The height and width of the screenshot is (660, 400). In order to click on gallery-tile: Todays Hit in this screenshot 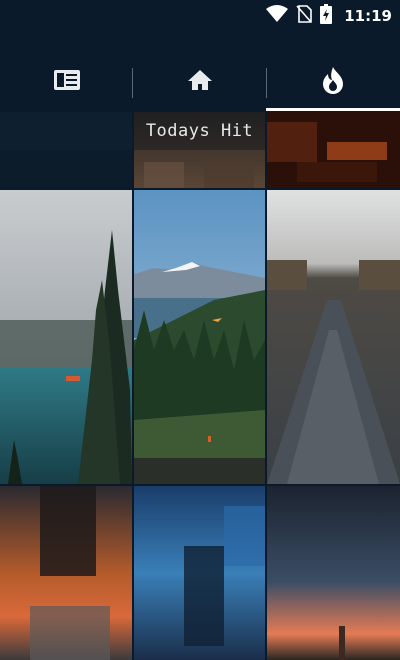, I will do `click(199, 150)`.